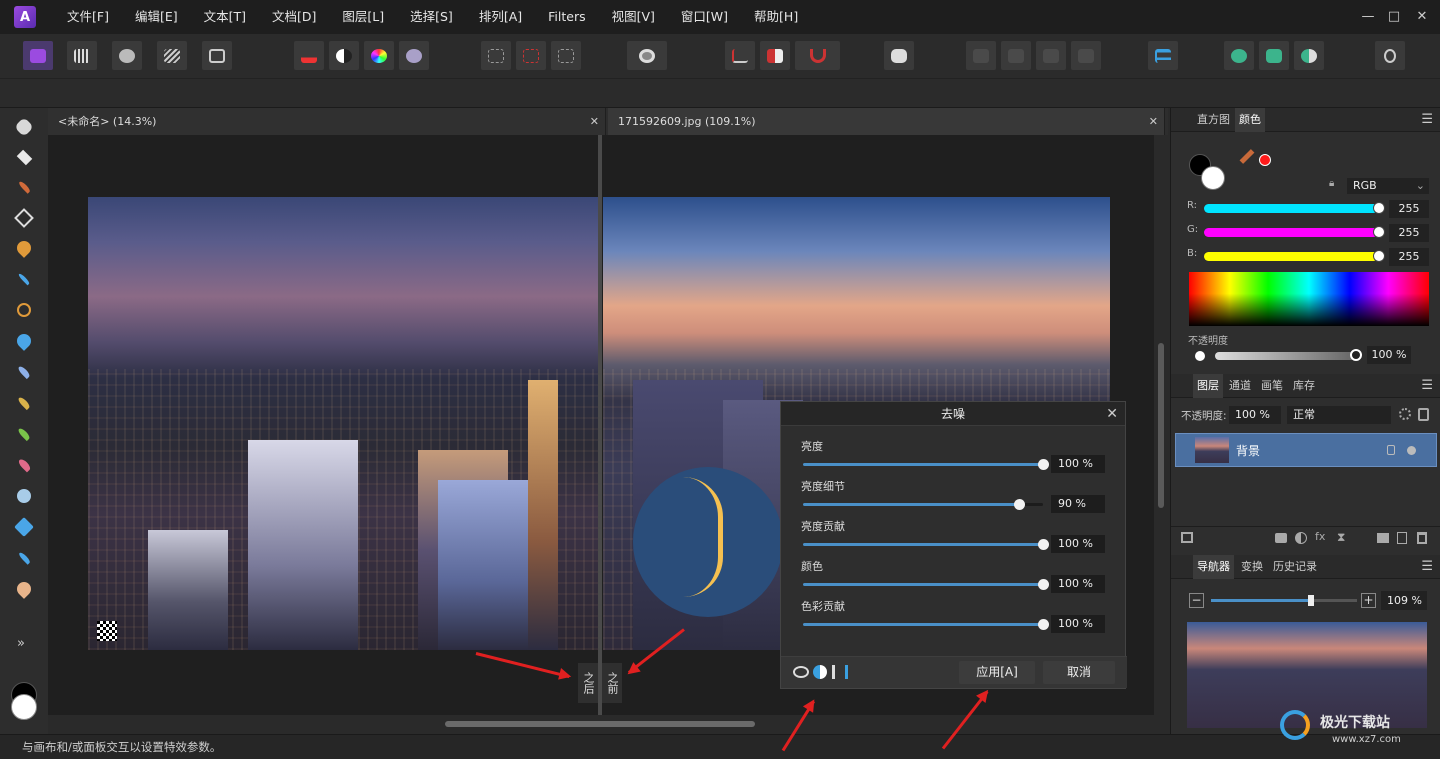  What do you see at coordinates (531, 55) in the screenshot?
I see `deselect-button` at bounding box center [531, 55].